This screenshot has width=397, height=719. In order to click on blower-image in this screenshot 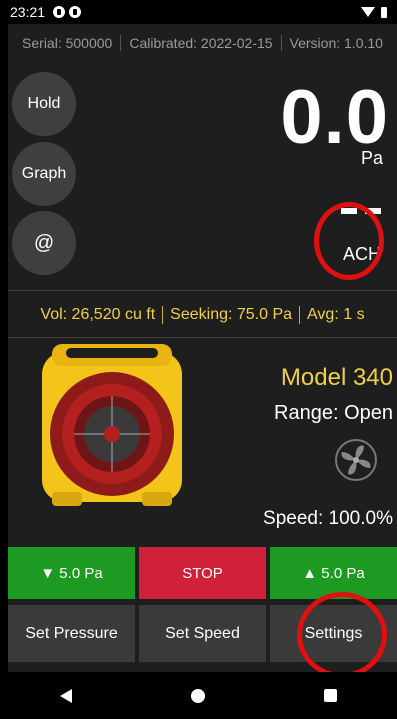, I will do `click(112, 425)`.